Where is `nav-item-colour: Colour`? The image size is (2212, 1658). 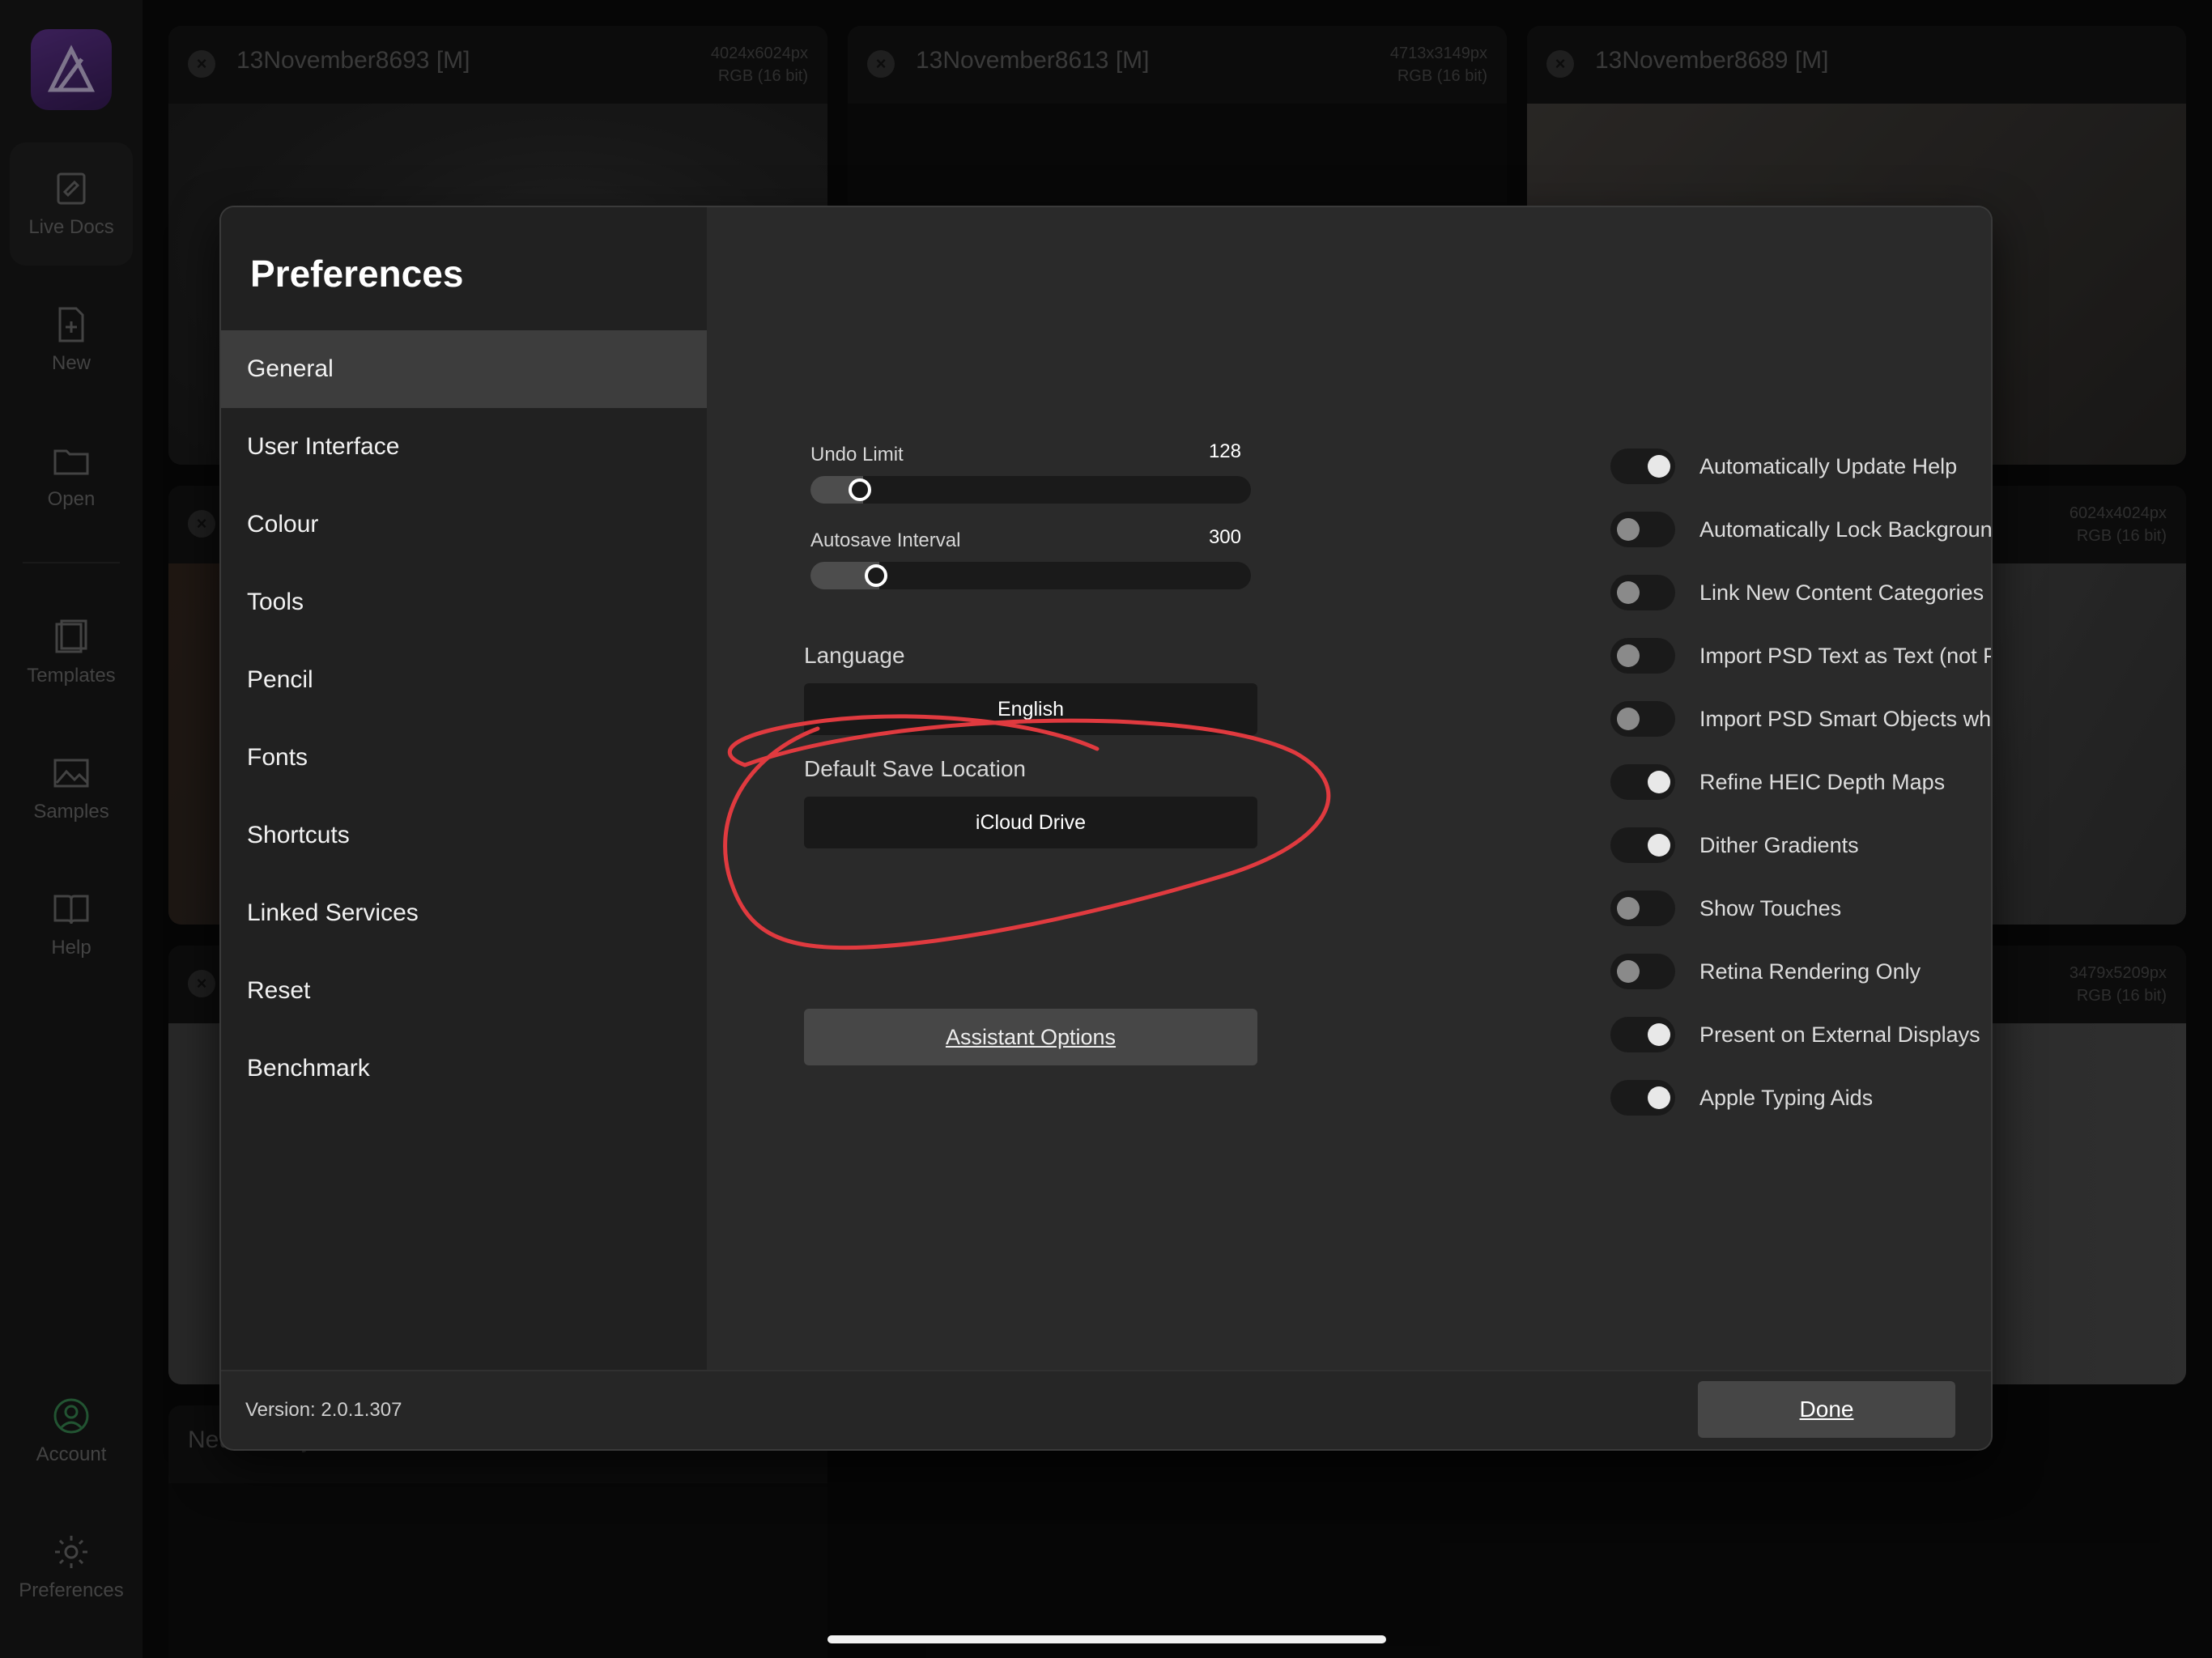 nav-item-colour: Colour is located at coordinates (464, 524).